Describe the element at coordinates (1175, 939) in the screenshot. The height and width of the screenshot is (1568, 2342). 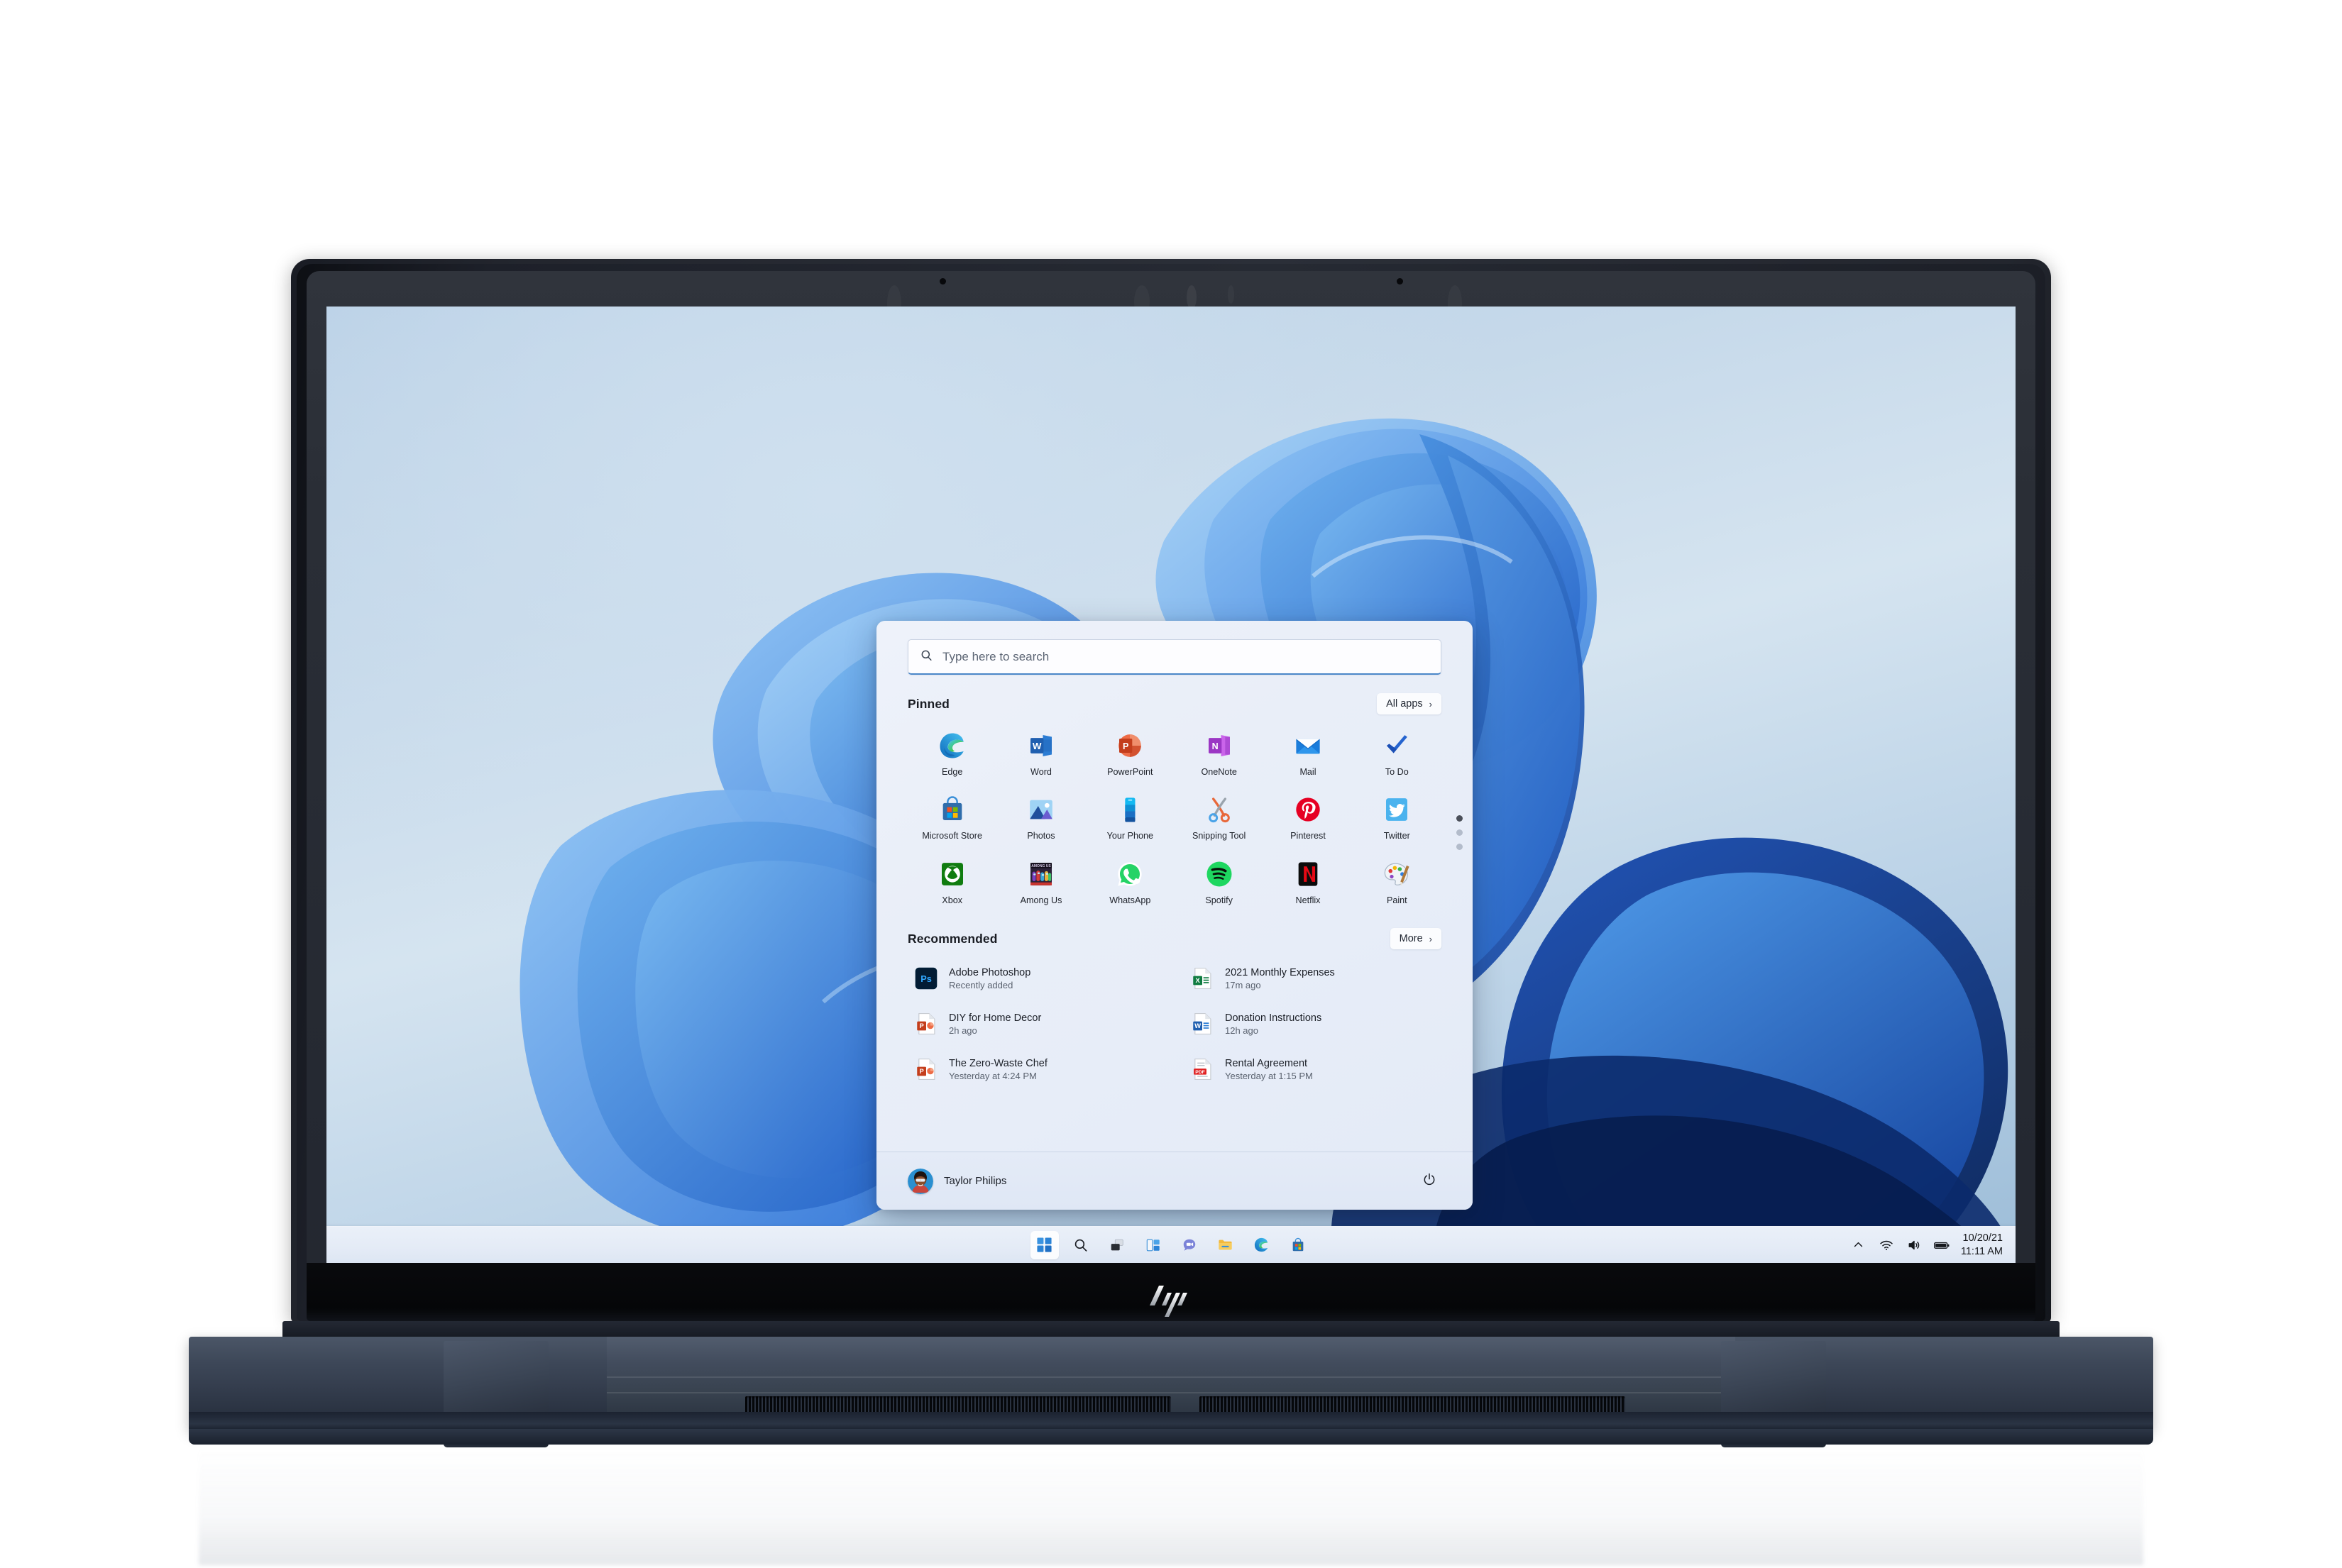
I see `recommended-header: Recommended More ›` at that location.